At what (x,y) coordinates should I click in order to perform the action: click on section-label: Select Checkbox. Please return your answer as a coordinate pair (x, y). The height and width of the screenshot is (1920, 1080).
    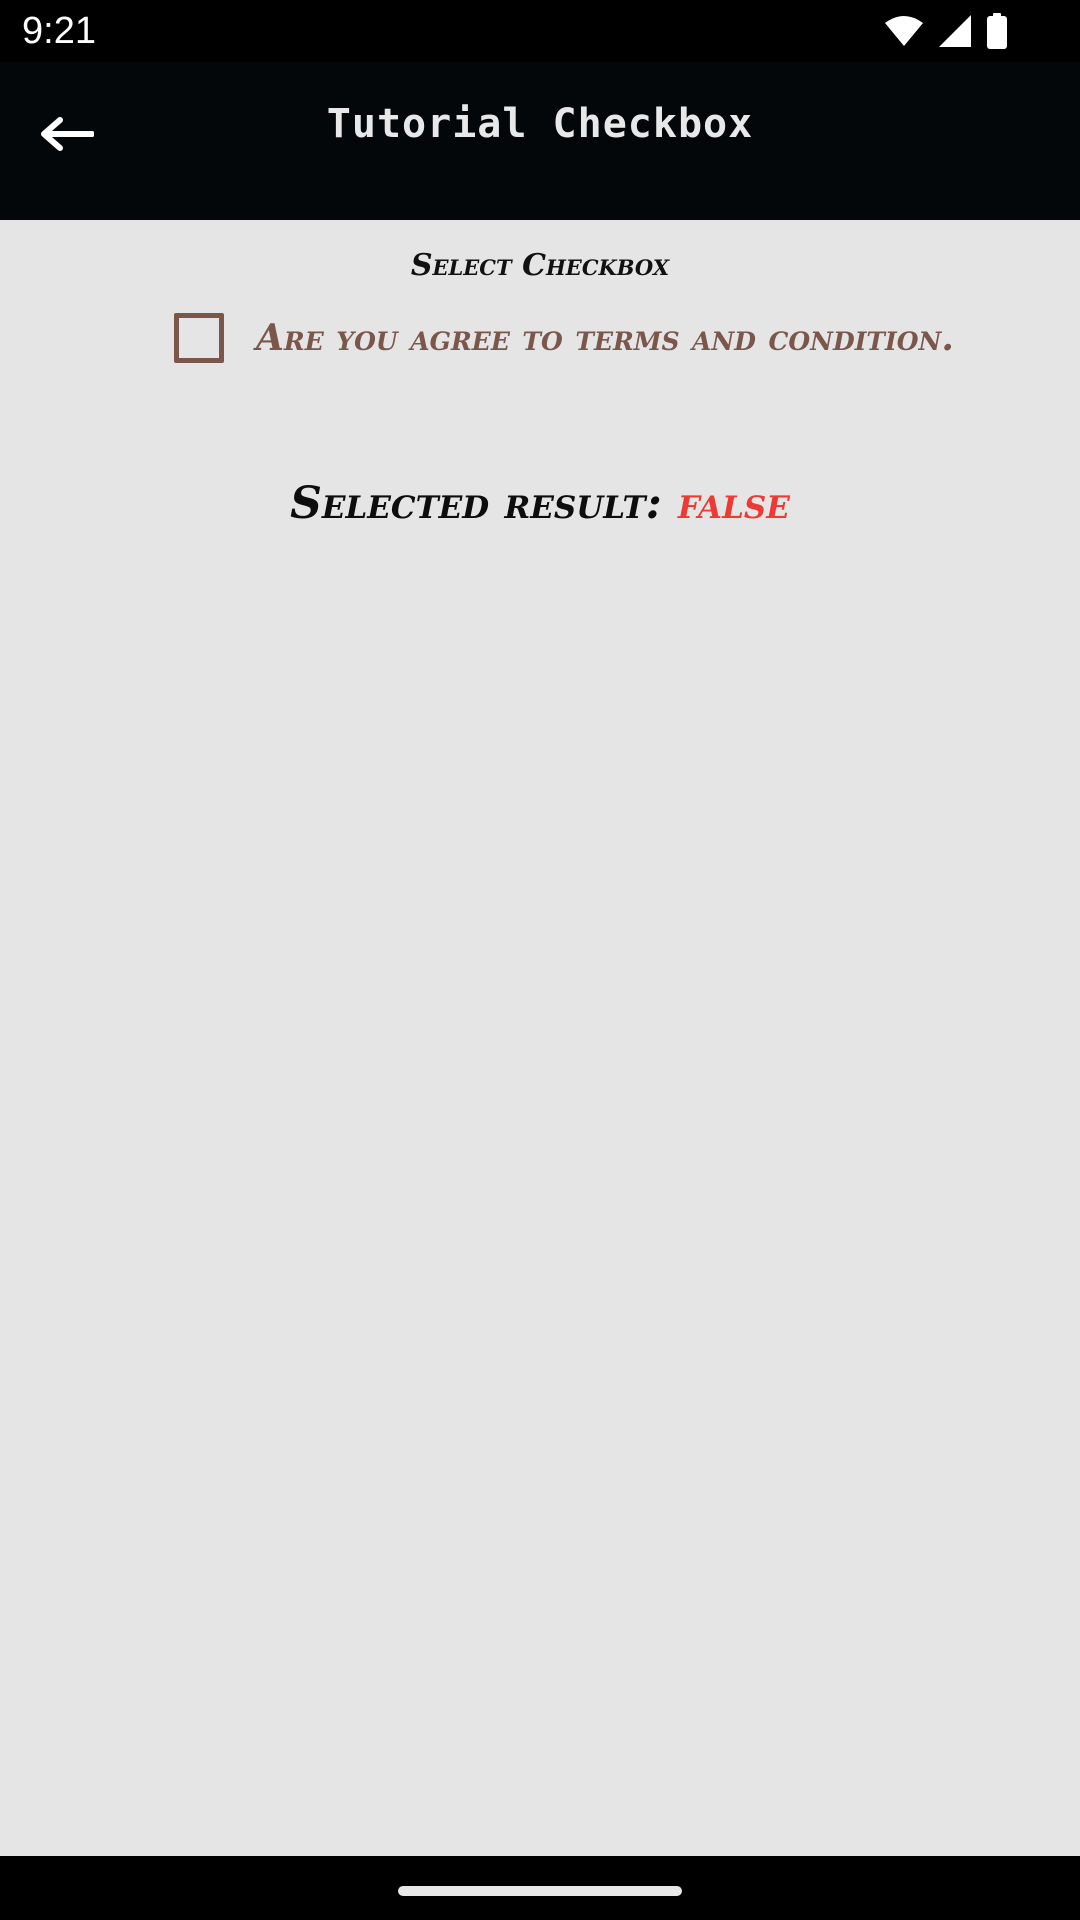
    Looking at the image, I should click on (540, 265).